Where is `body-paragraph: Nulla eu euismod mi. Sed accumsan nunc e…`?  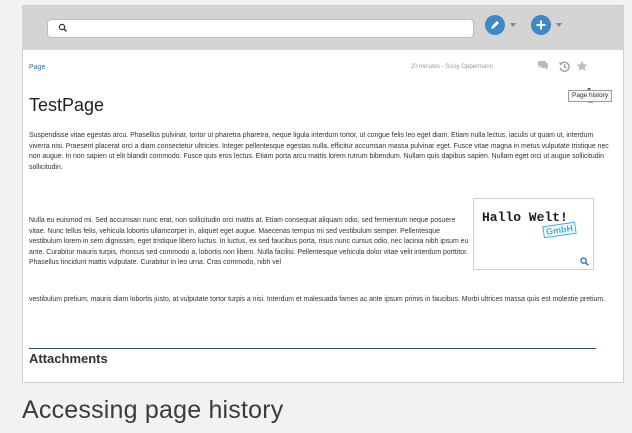
body-paragraph: Nulla eu euismod mi. Sed accumsan nunc e… is located at coordinates (249, 242).